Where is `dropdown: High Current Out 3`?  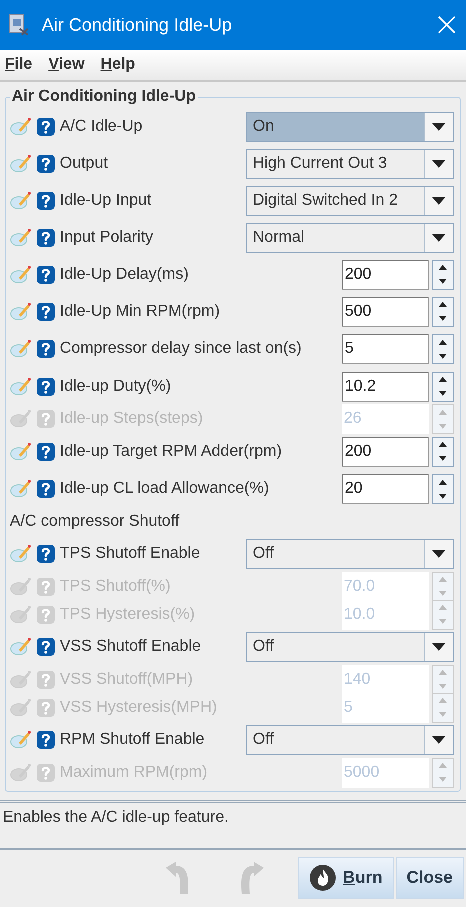
dropdown: High Current Out 3 is located at coordinates (350, 163).